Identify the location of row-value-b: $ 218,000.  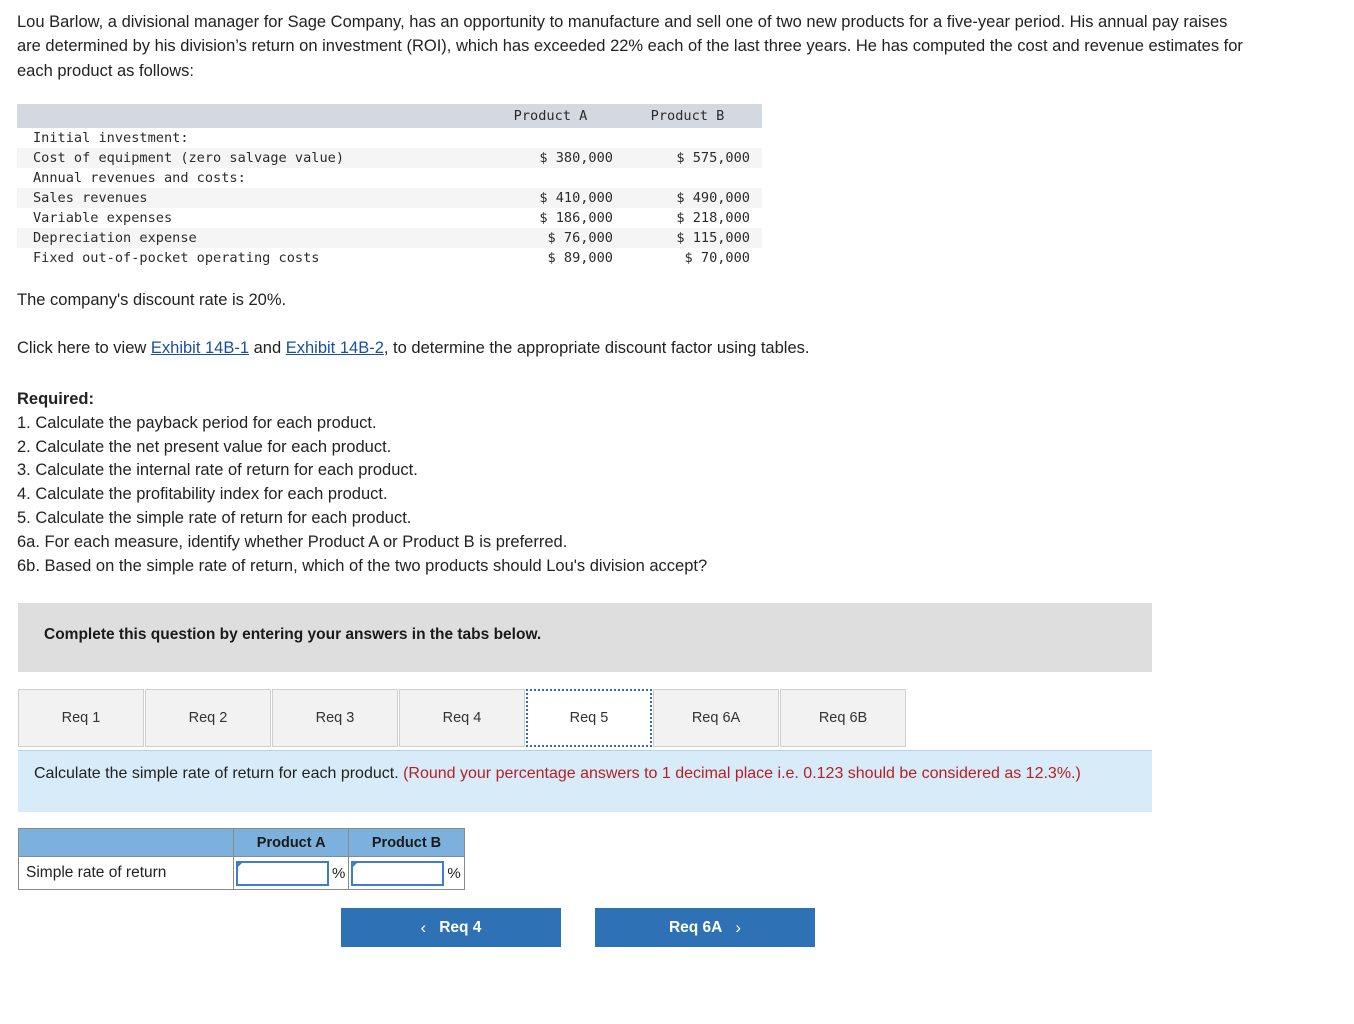
(713, 218).